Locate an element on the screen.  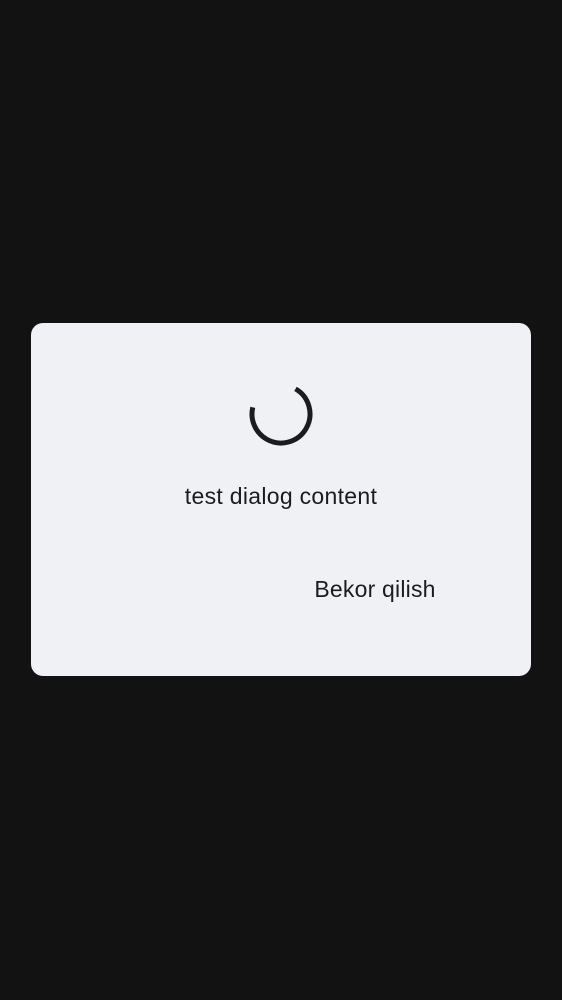
cancel-button: Bekor qilish is located at coordinates (375, 589).